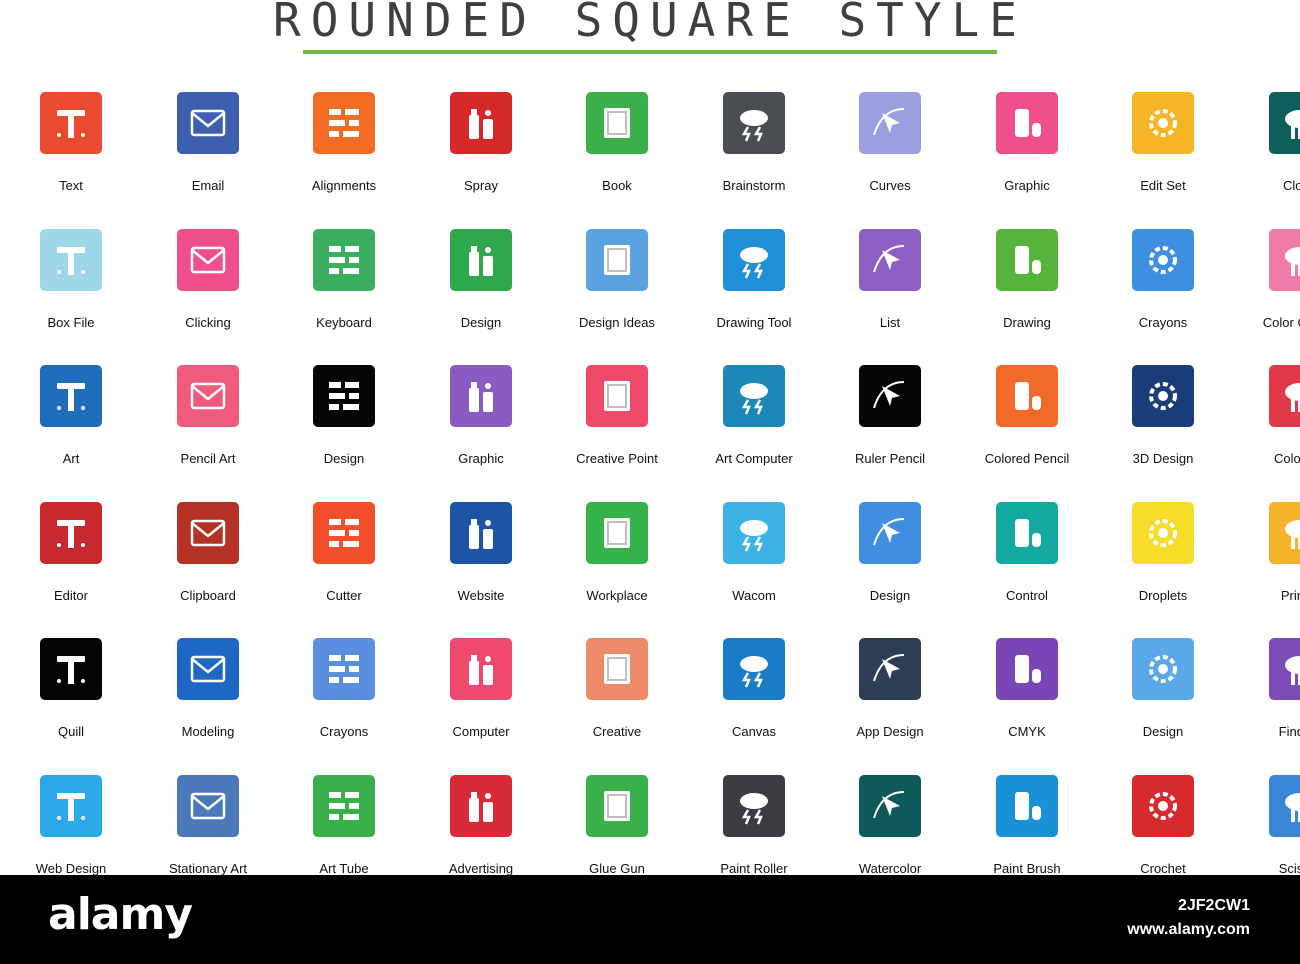 This screenshot has height=964, width=1300. I want to click on icon-card: Colored Pencil, so click(1027, 425).